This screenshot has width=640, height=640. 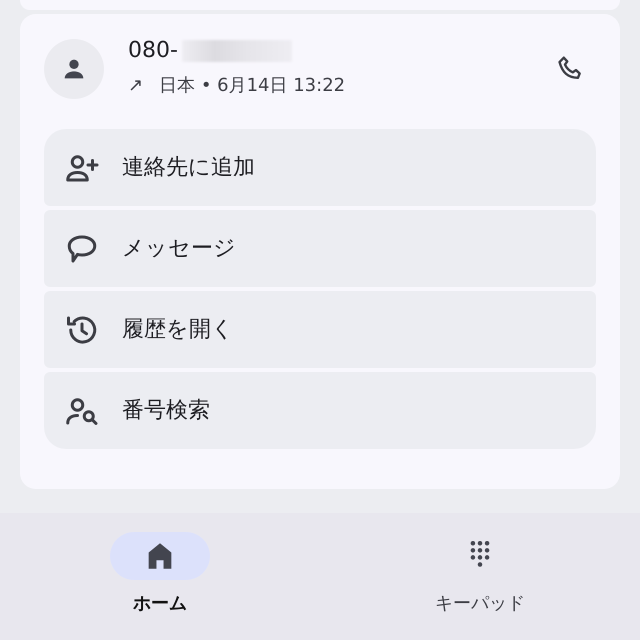 I want to click on phone-number: 080-, so click(x=153, y=51).